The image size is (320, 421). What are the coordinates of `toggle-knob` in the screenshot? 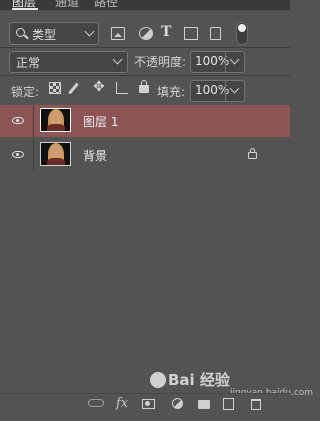 It's located at (242, 28).